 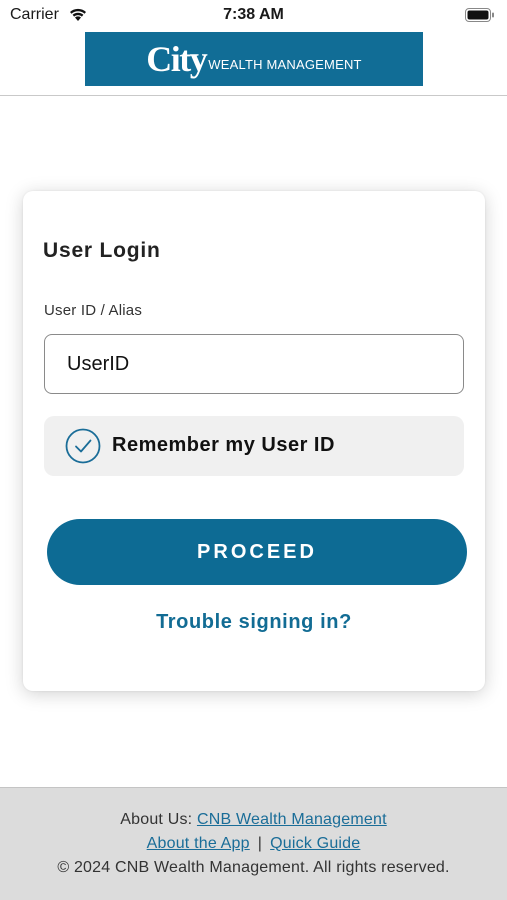 What do you see at coordinates (83, 446) in the screenshot?
I see `check-circle-icon` at bounding box center [83, 446].